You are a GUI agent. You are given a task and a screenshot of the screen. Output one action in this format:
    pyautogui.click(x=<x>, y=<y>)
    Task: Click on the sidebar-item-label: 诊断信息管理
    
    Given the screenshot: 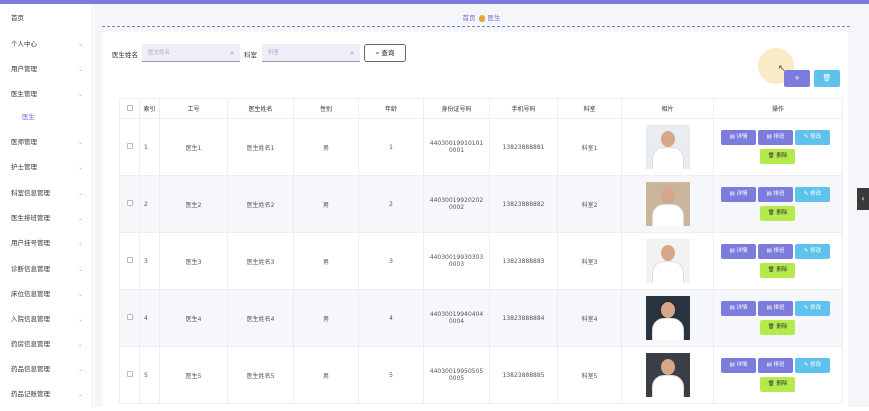 What is the action you would take?
    pyautogui.click(x=30, y=269)
    